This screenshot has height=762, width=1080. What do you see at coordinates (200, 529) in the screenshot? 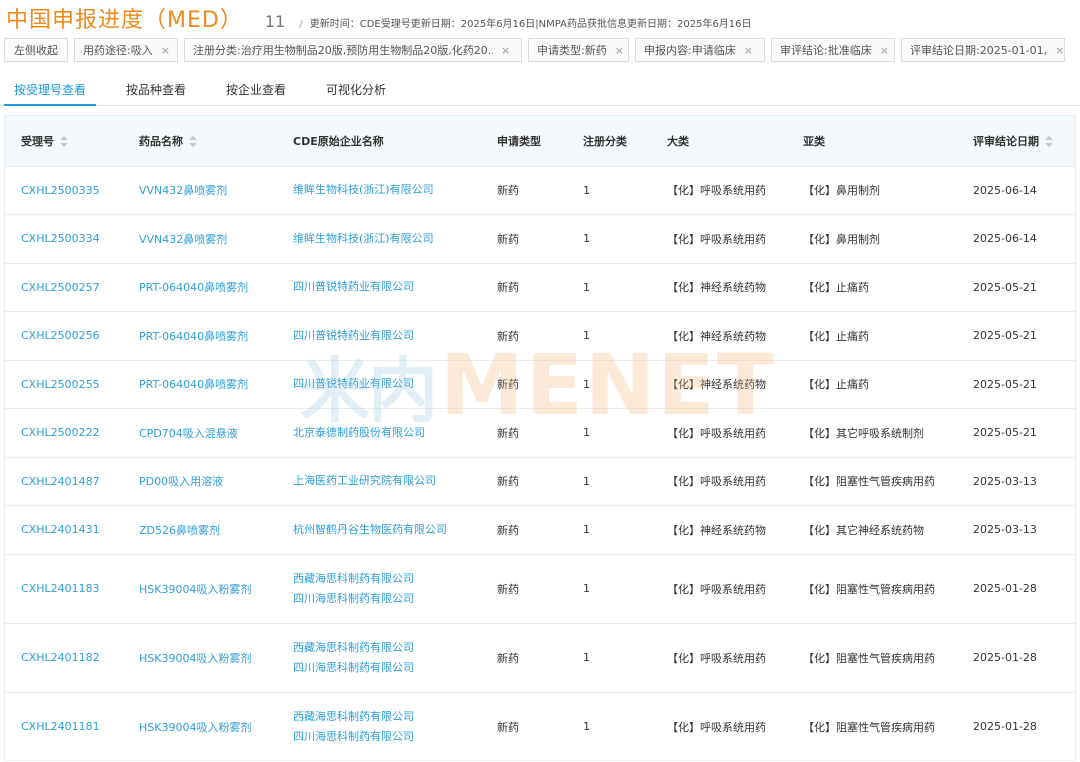
I see `drug-name-link: ZD526鼻喷雾剂` at bounding box center [200, 529].